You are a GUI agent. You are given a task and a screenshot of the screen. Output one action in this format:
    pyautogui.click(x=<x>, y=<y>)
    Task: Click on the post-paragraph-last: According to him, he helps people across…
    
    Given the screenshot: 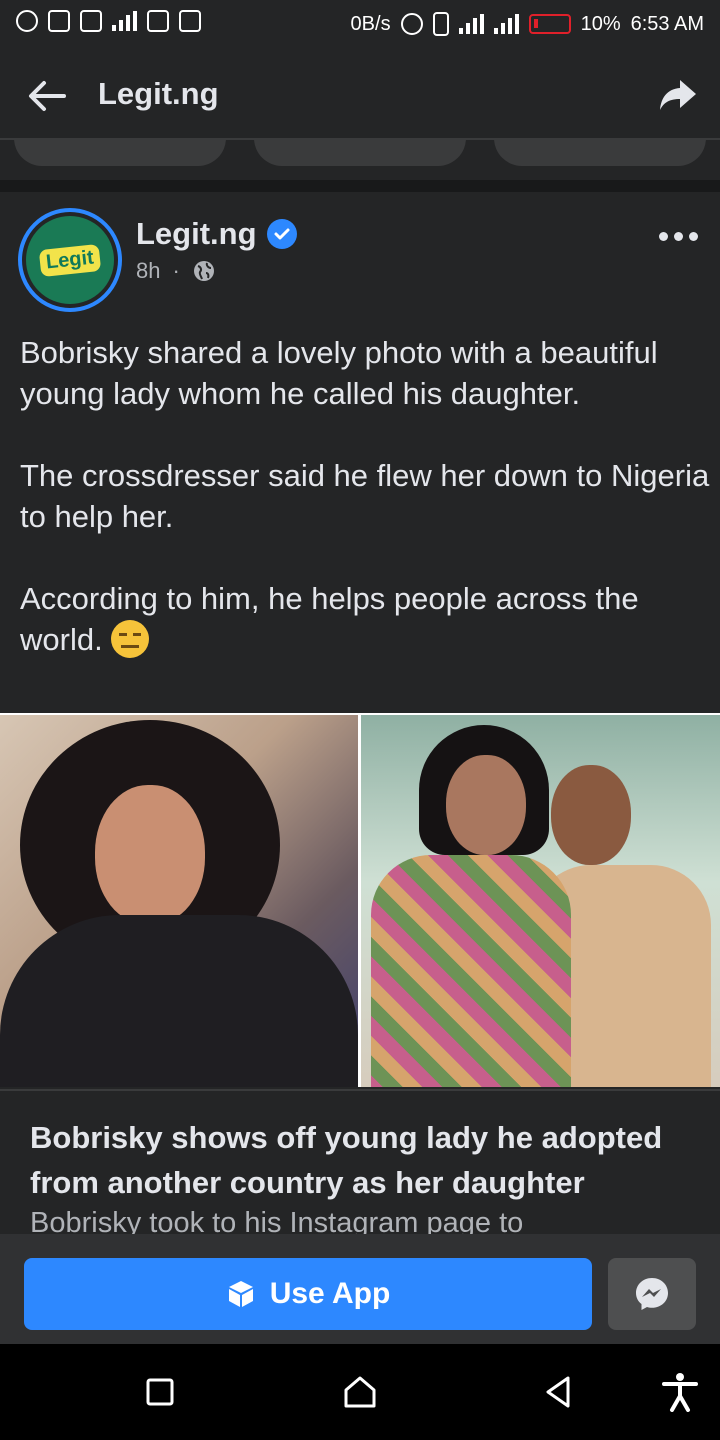 What is the action you would take?
    pyautogui.click(x=365, y=619)
    